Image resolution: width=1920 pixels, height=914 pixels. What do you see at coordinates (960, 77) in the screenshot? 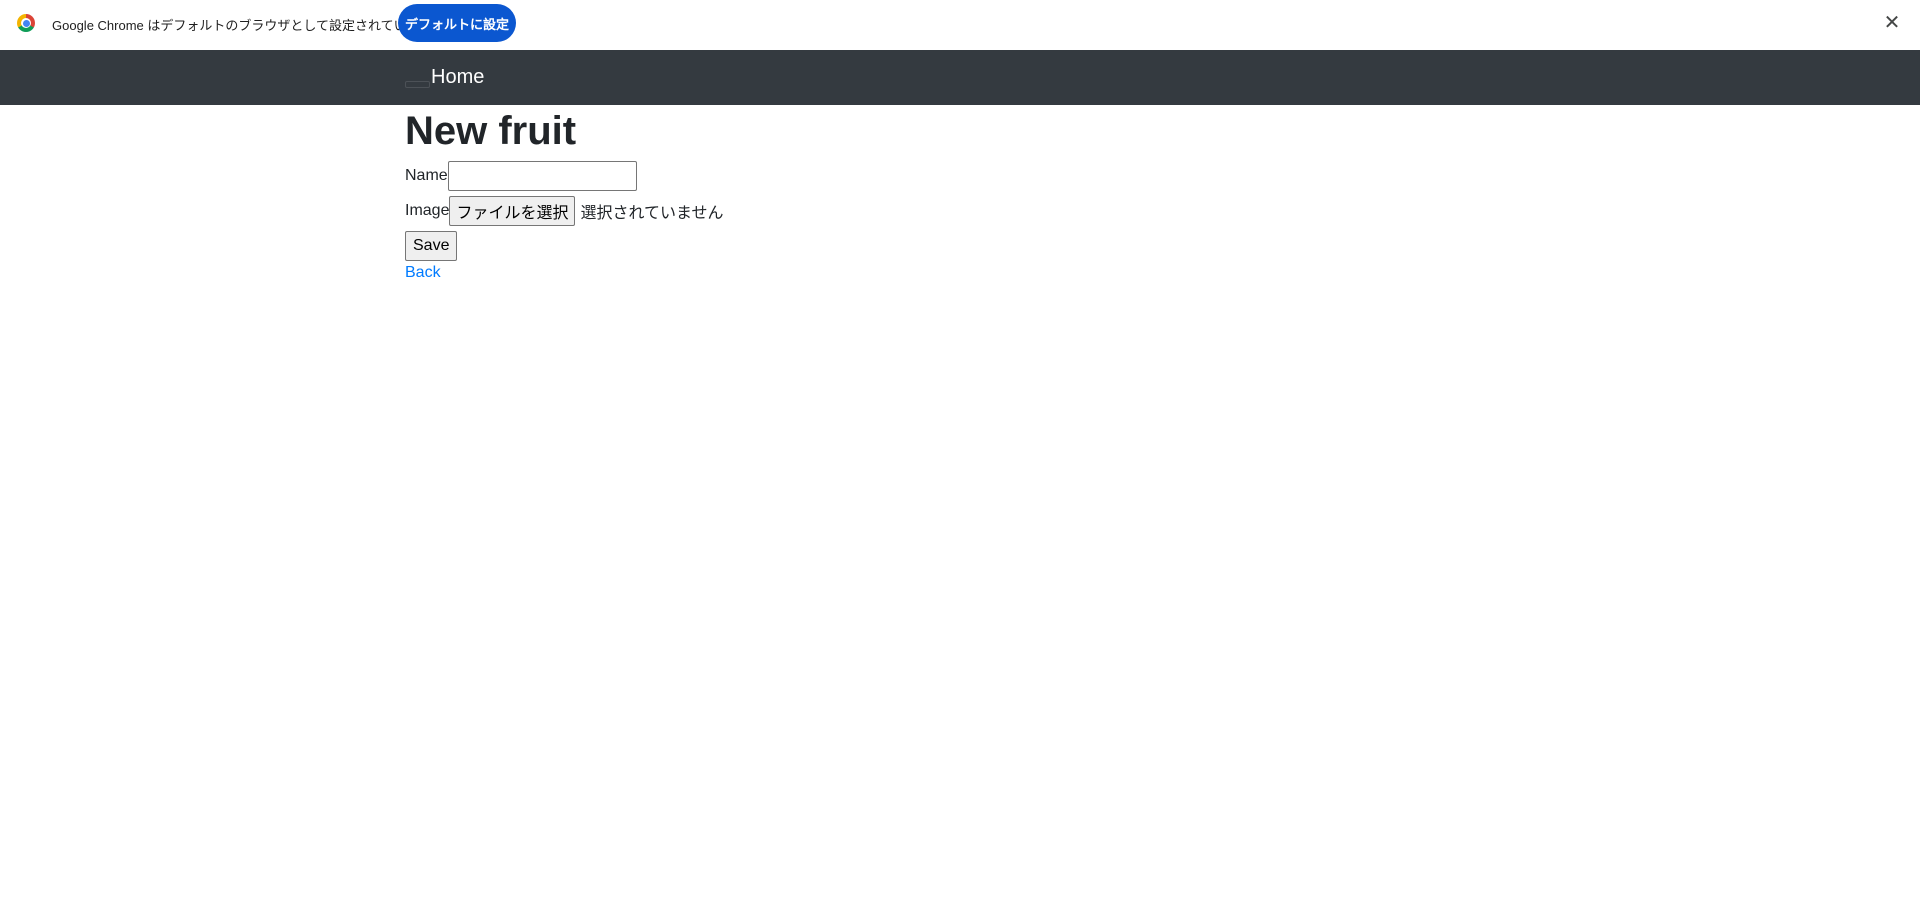
I see `navbar: Home` at bounding box center [960, 77].